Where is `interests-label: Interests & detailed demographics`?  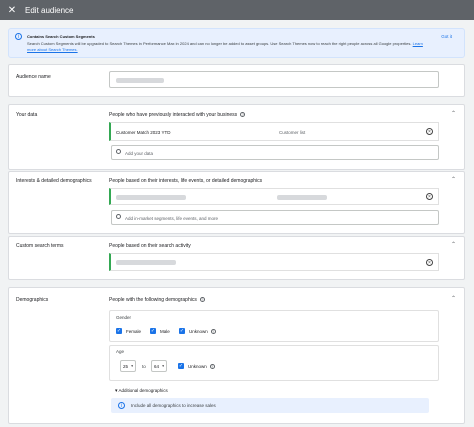
interests-label: Interests & detailed demographics is located at coordinates (54, 181).